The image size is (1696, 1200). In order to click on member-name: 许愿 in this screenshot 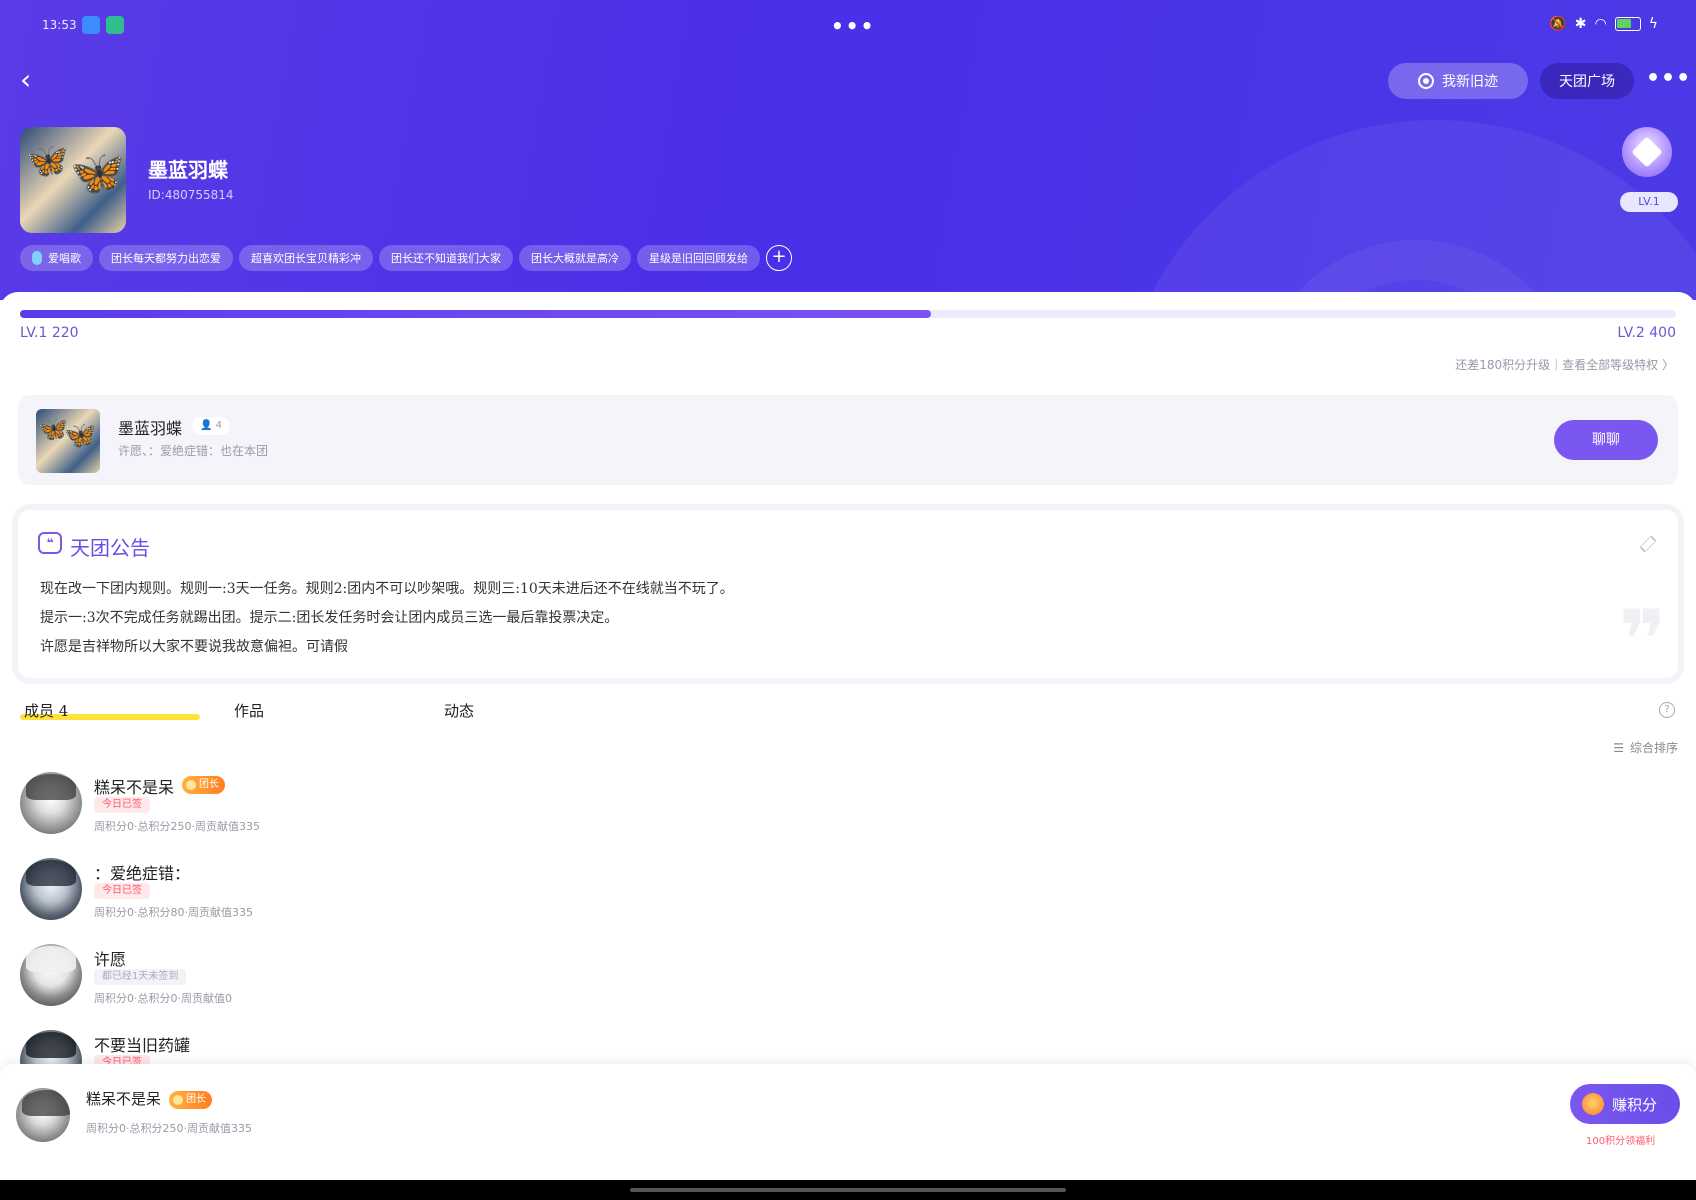, I will do `click(110, 959)`.